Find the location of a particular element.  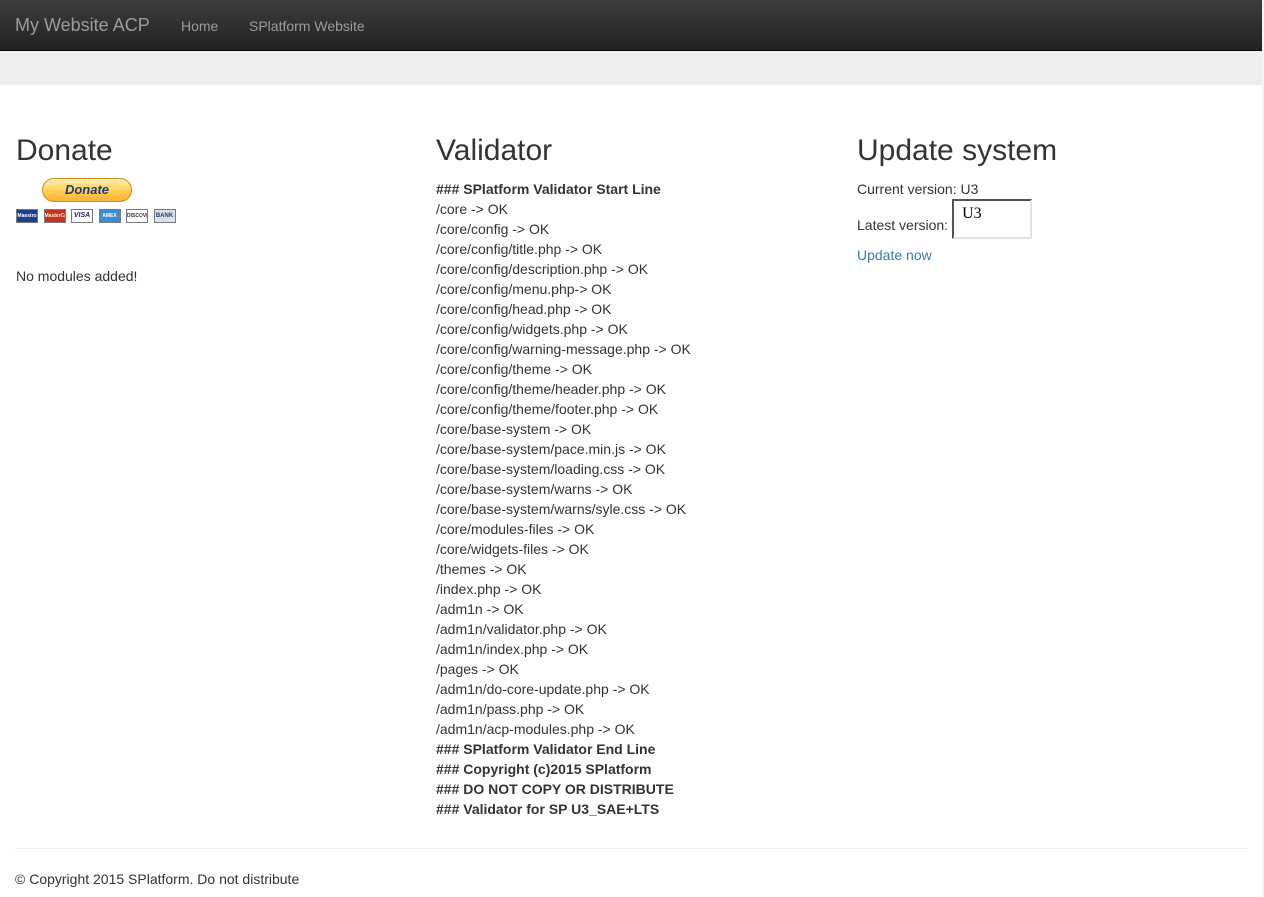

current-version: Current version: U3 is located at coordinates (918, 189).